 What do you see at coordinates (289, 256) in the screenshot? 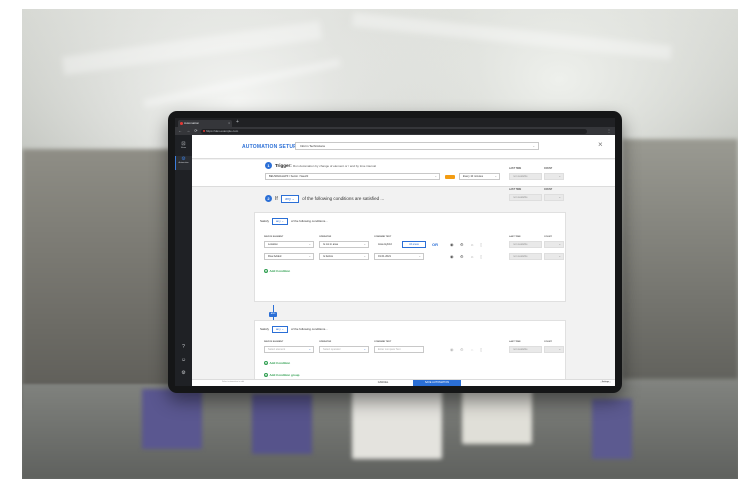
I see `element-select: Row Added ⌄` at bounding box center [289, 256].